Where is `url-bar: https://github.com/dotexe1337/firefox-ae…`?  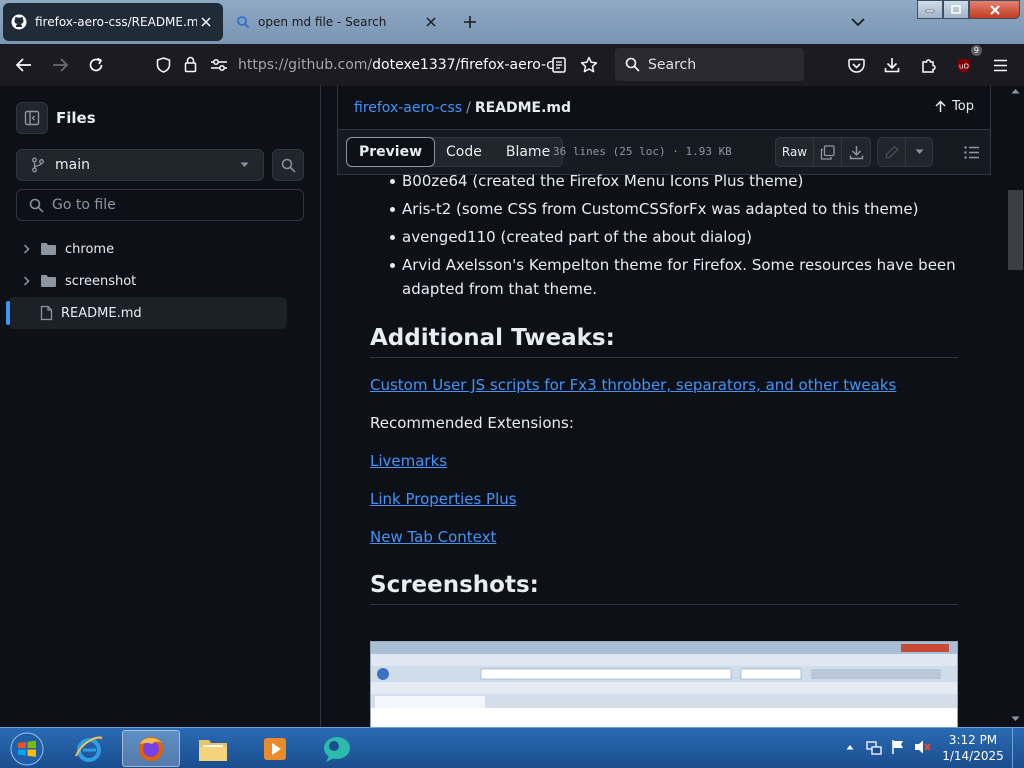
url-bar: https://github.com/dotexe1337/firefox-ae… is located at coordinates (378, 65).